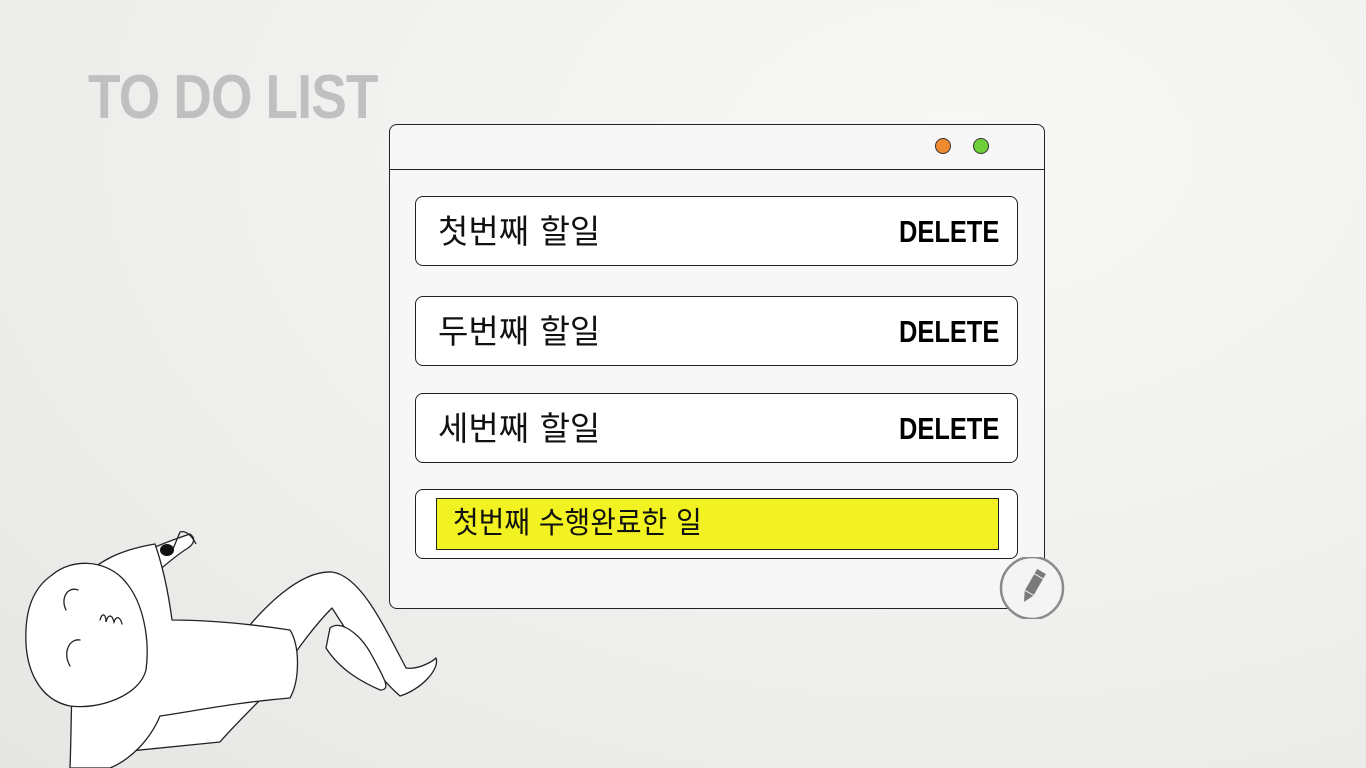 The height and width of the screenshot is (768, 1366). Describe the element at coordinates (943, 146) in the screenshot. I see `minimize-dot` at that location.